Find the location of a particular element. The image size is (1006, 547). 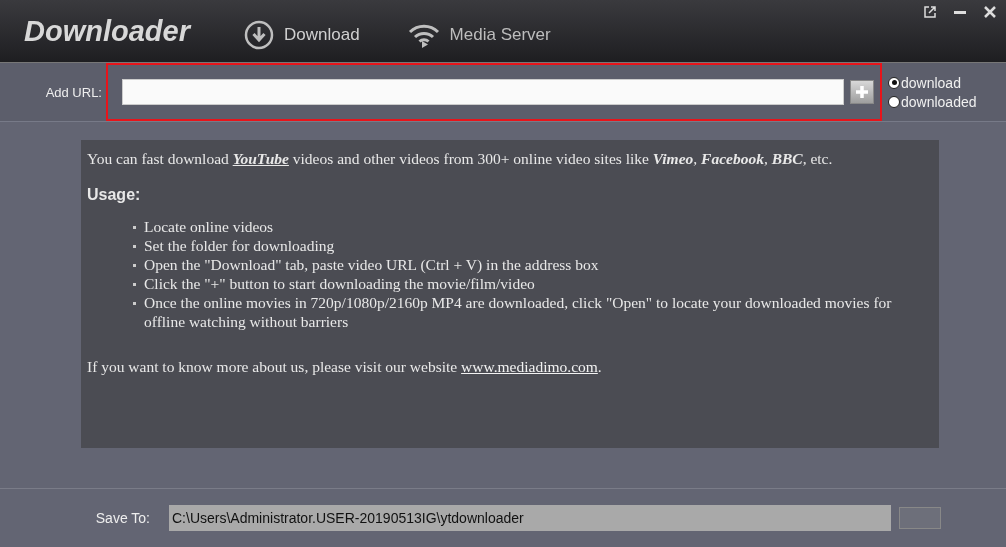

usage-step: Locate online videos is located at coordinates (209, 226).